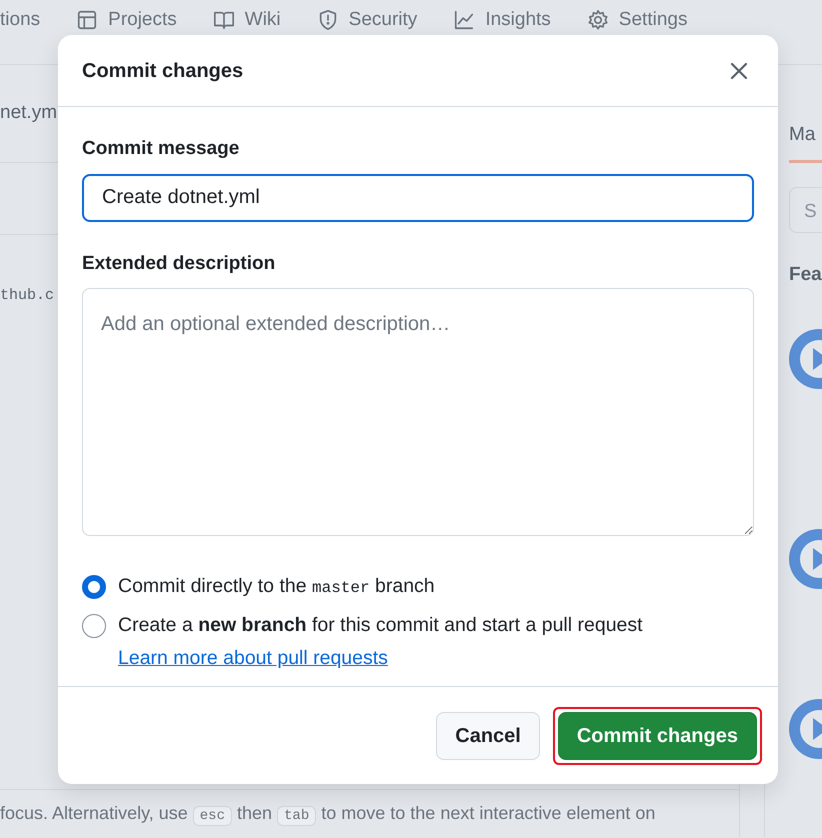  What do you see at coordinates (161, 149) in the screenshot?
I see `field-label: Commit message` at bounding box center [161, 149].